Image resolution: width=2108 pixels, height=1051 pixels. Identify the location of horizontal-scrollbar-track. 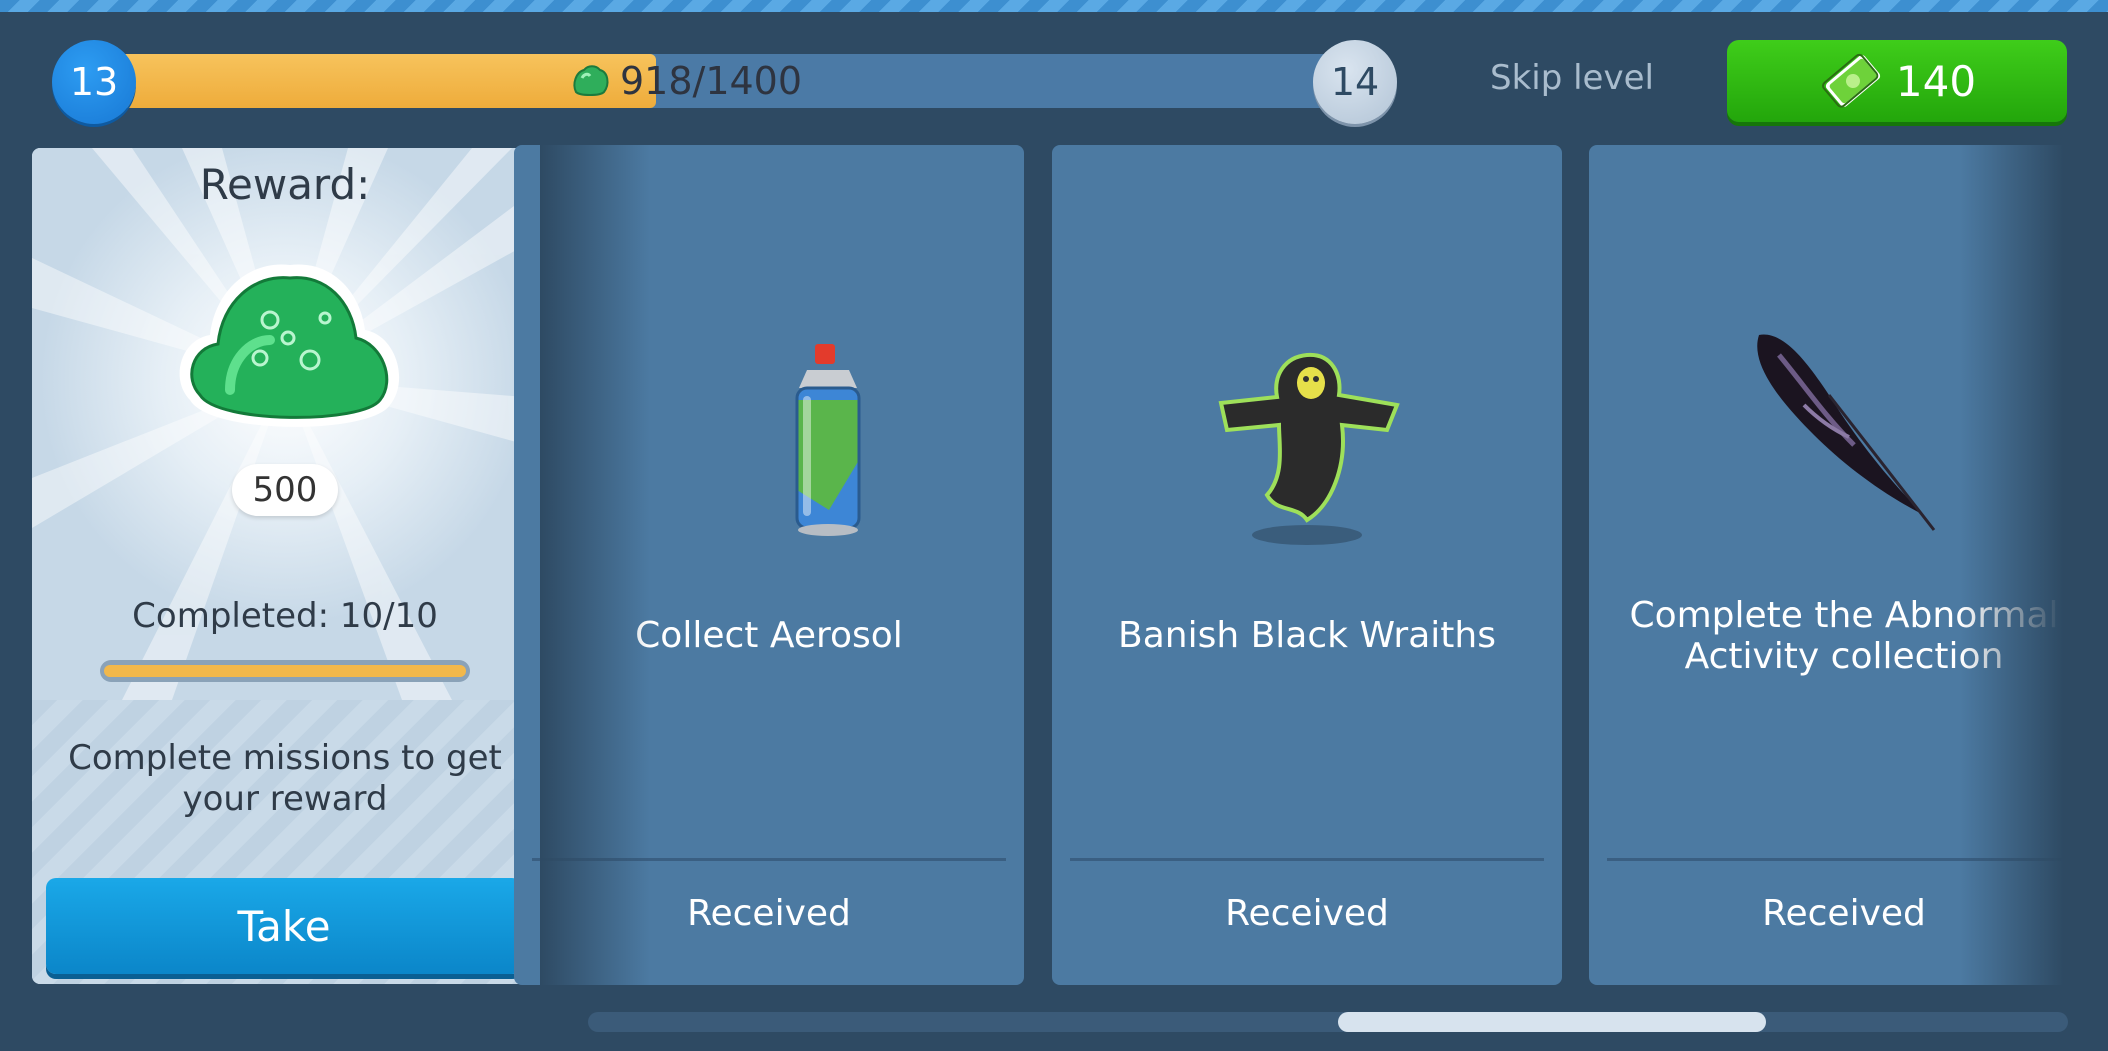
(1328, 1022).